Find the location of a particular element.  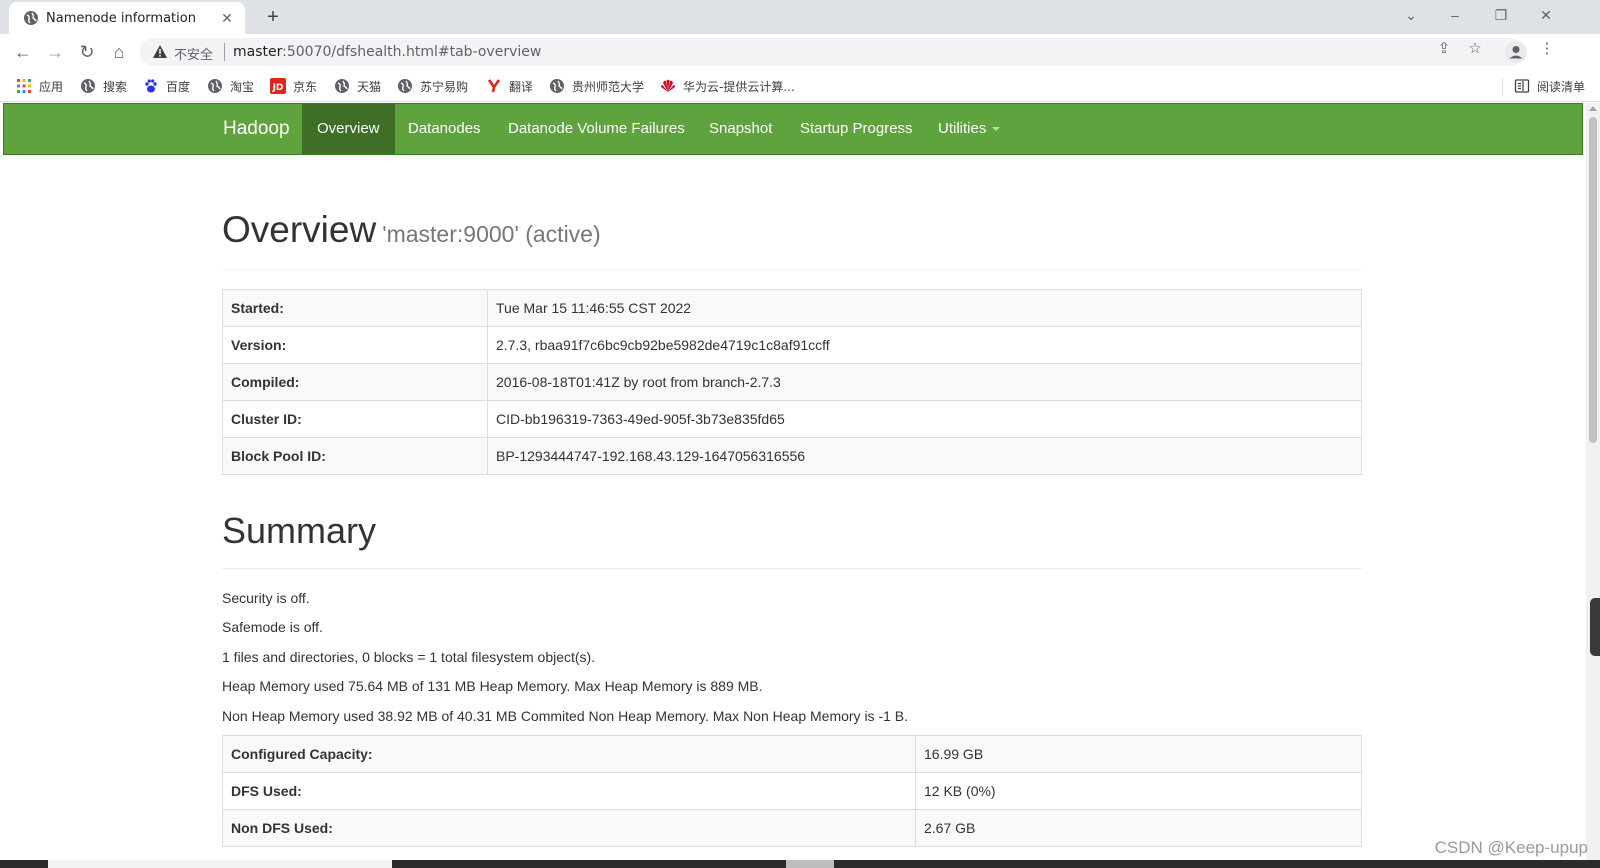

table-value: 12 KB (0%) is located at coordinates (1138, 791).